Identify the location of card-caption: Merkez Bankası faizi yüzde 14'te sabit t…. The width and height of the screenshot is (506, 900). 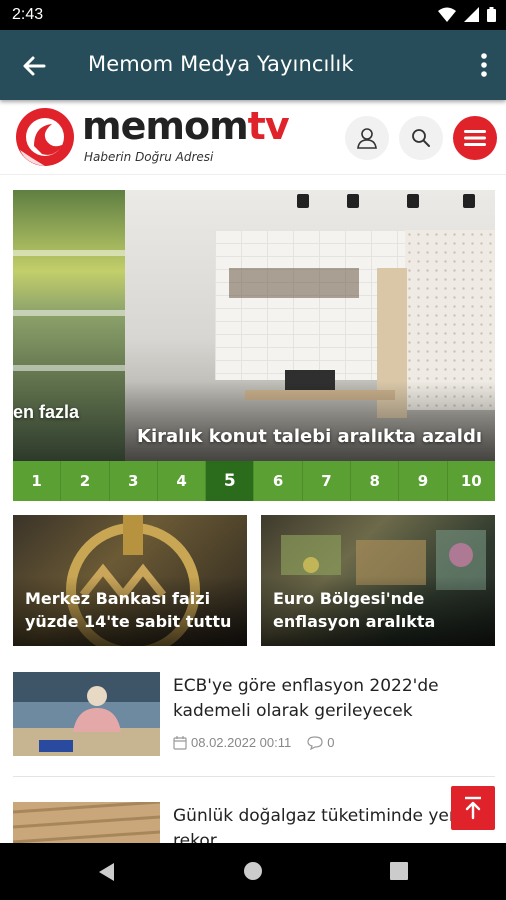
(128, 610).